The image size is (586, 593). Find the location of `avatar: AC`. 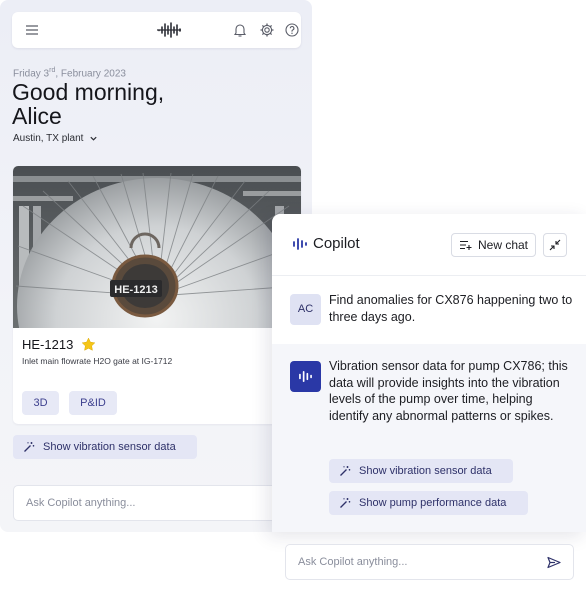

avatar: AC is located at coordinates (305, 309).